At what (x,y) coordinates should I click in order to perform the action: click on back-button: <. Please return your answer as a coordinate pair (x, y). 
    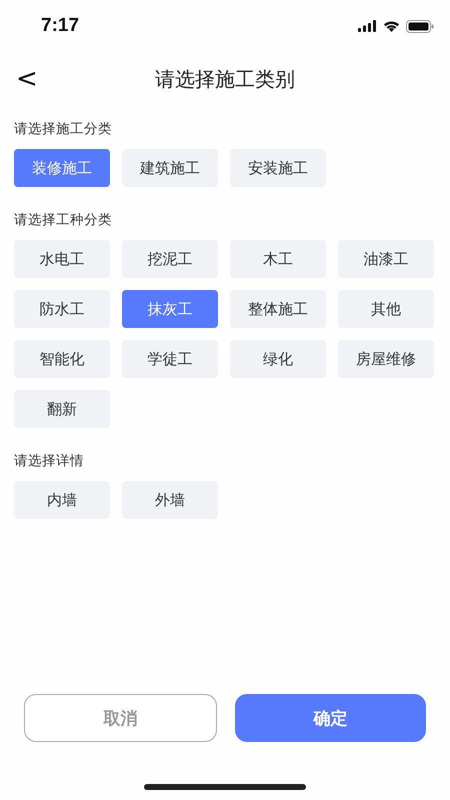
    Looking at the image, I should click on (27, 79).